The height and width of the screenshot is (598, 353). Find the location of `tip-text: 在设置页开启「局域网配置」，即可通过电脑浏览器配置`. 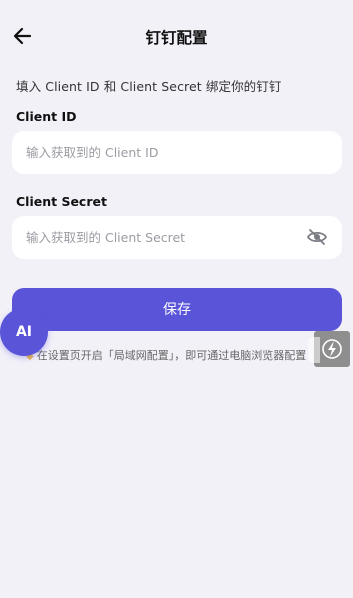

tip-text: 在设置页开启「局域网配置」，即可通过电脑浏览器配置 is located at coordinates (171, 355).